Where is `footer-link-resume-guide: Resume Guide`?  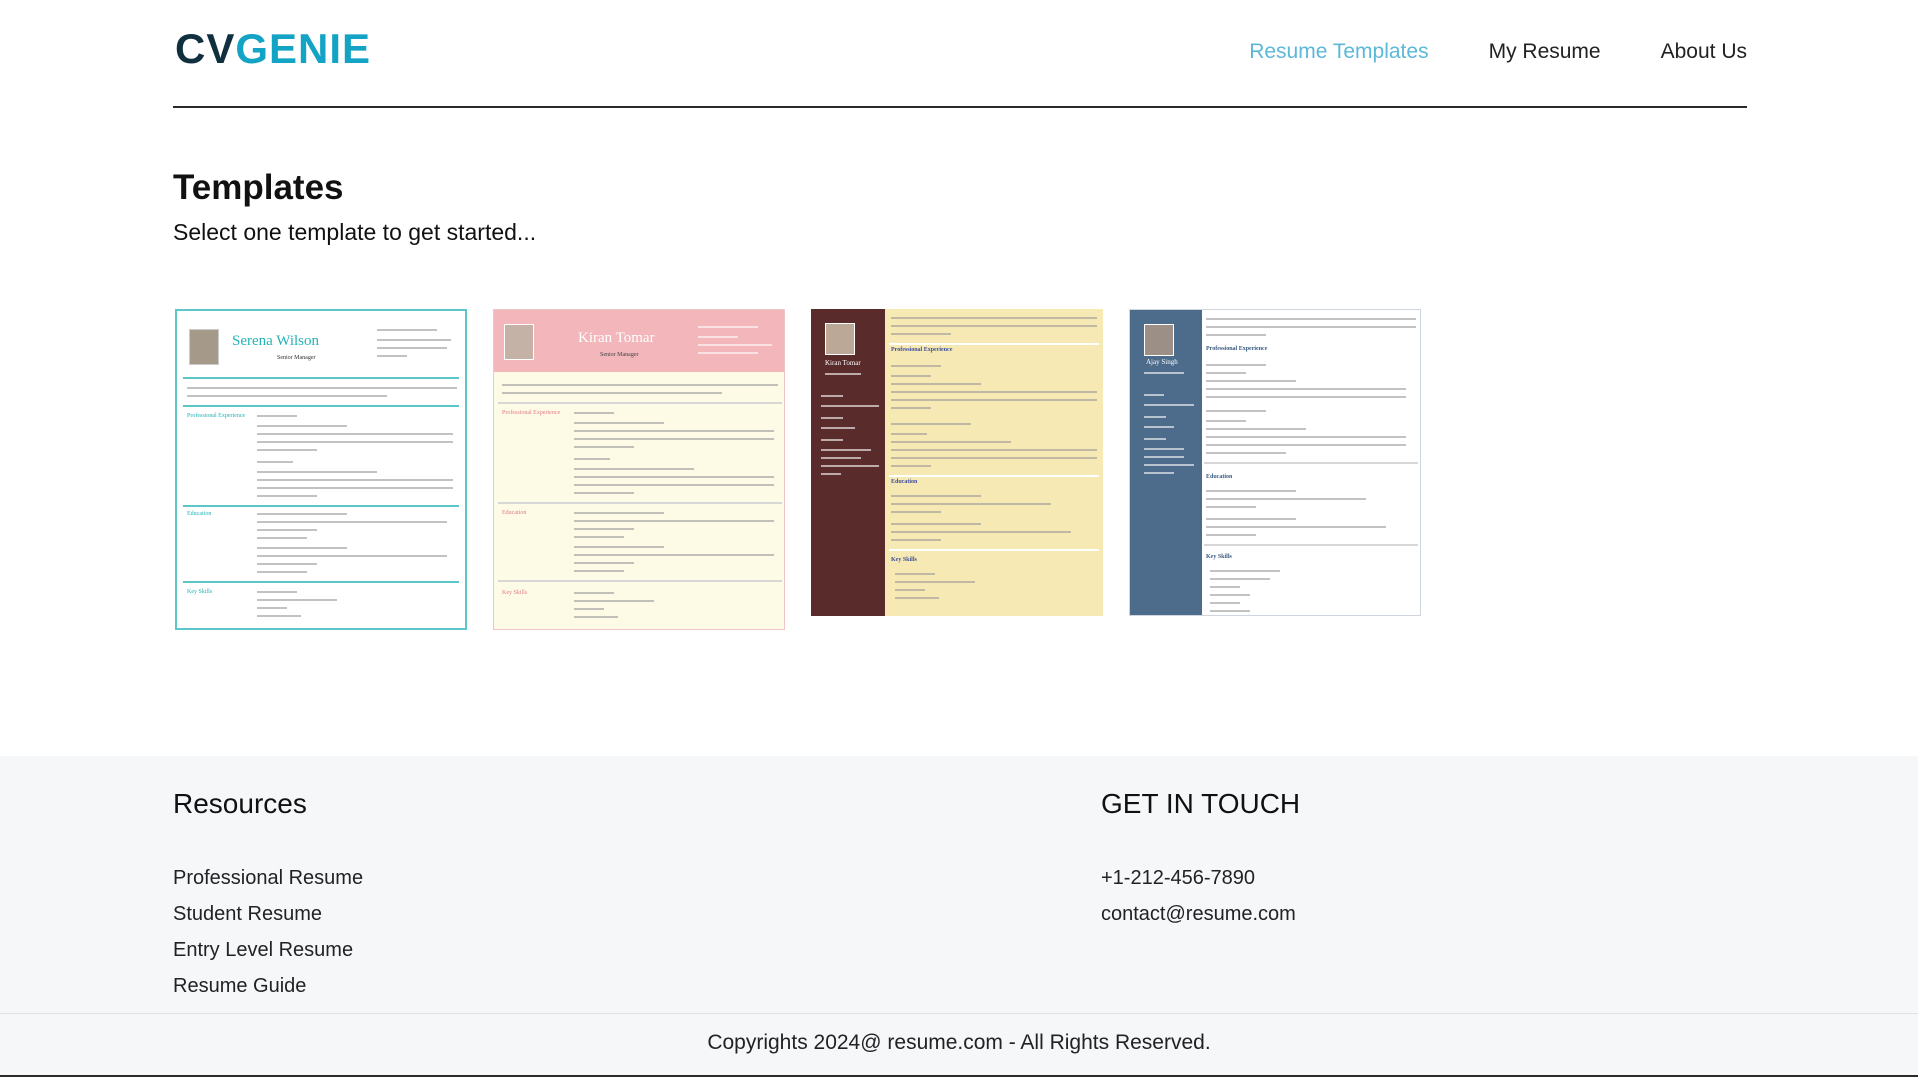 footer-link-resume-guide: Resume Guide is located at coordinates (268, 986).